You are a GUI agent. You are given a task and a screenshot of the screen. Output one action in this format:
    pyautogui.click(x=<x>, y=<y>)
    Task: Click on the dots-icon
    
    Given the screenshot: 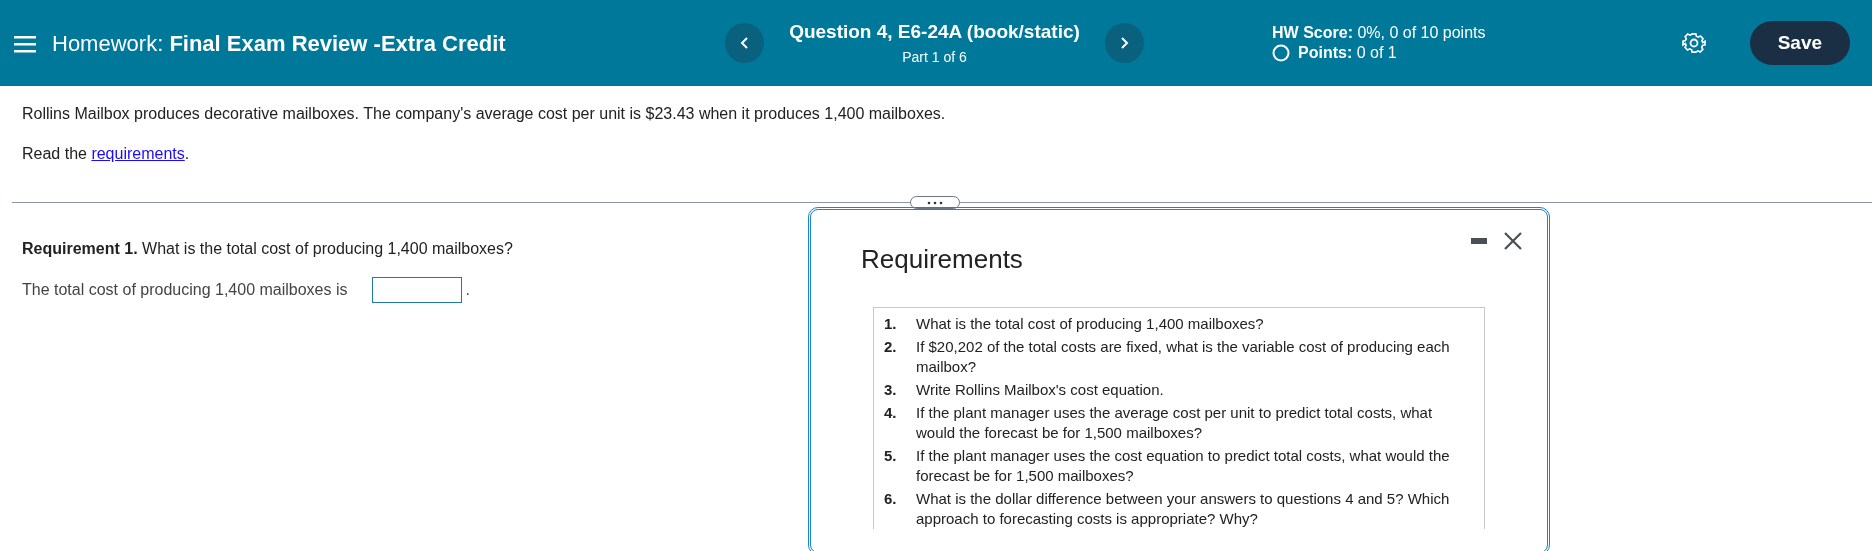 What is the action you would take?
    pyautogui.click(x=935, y=202)
    